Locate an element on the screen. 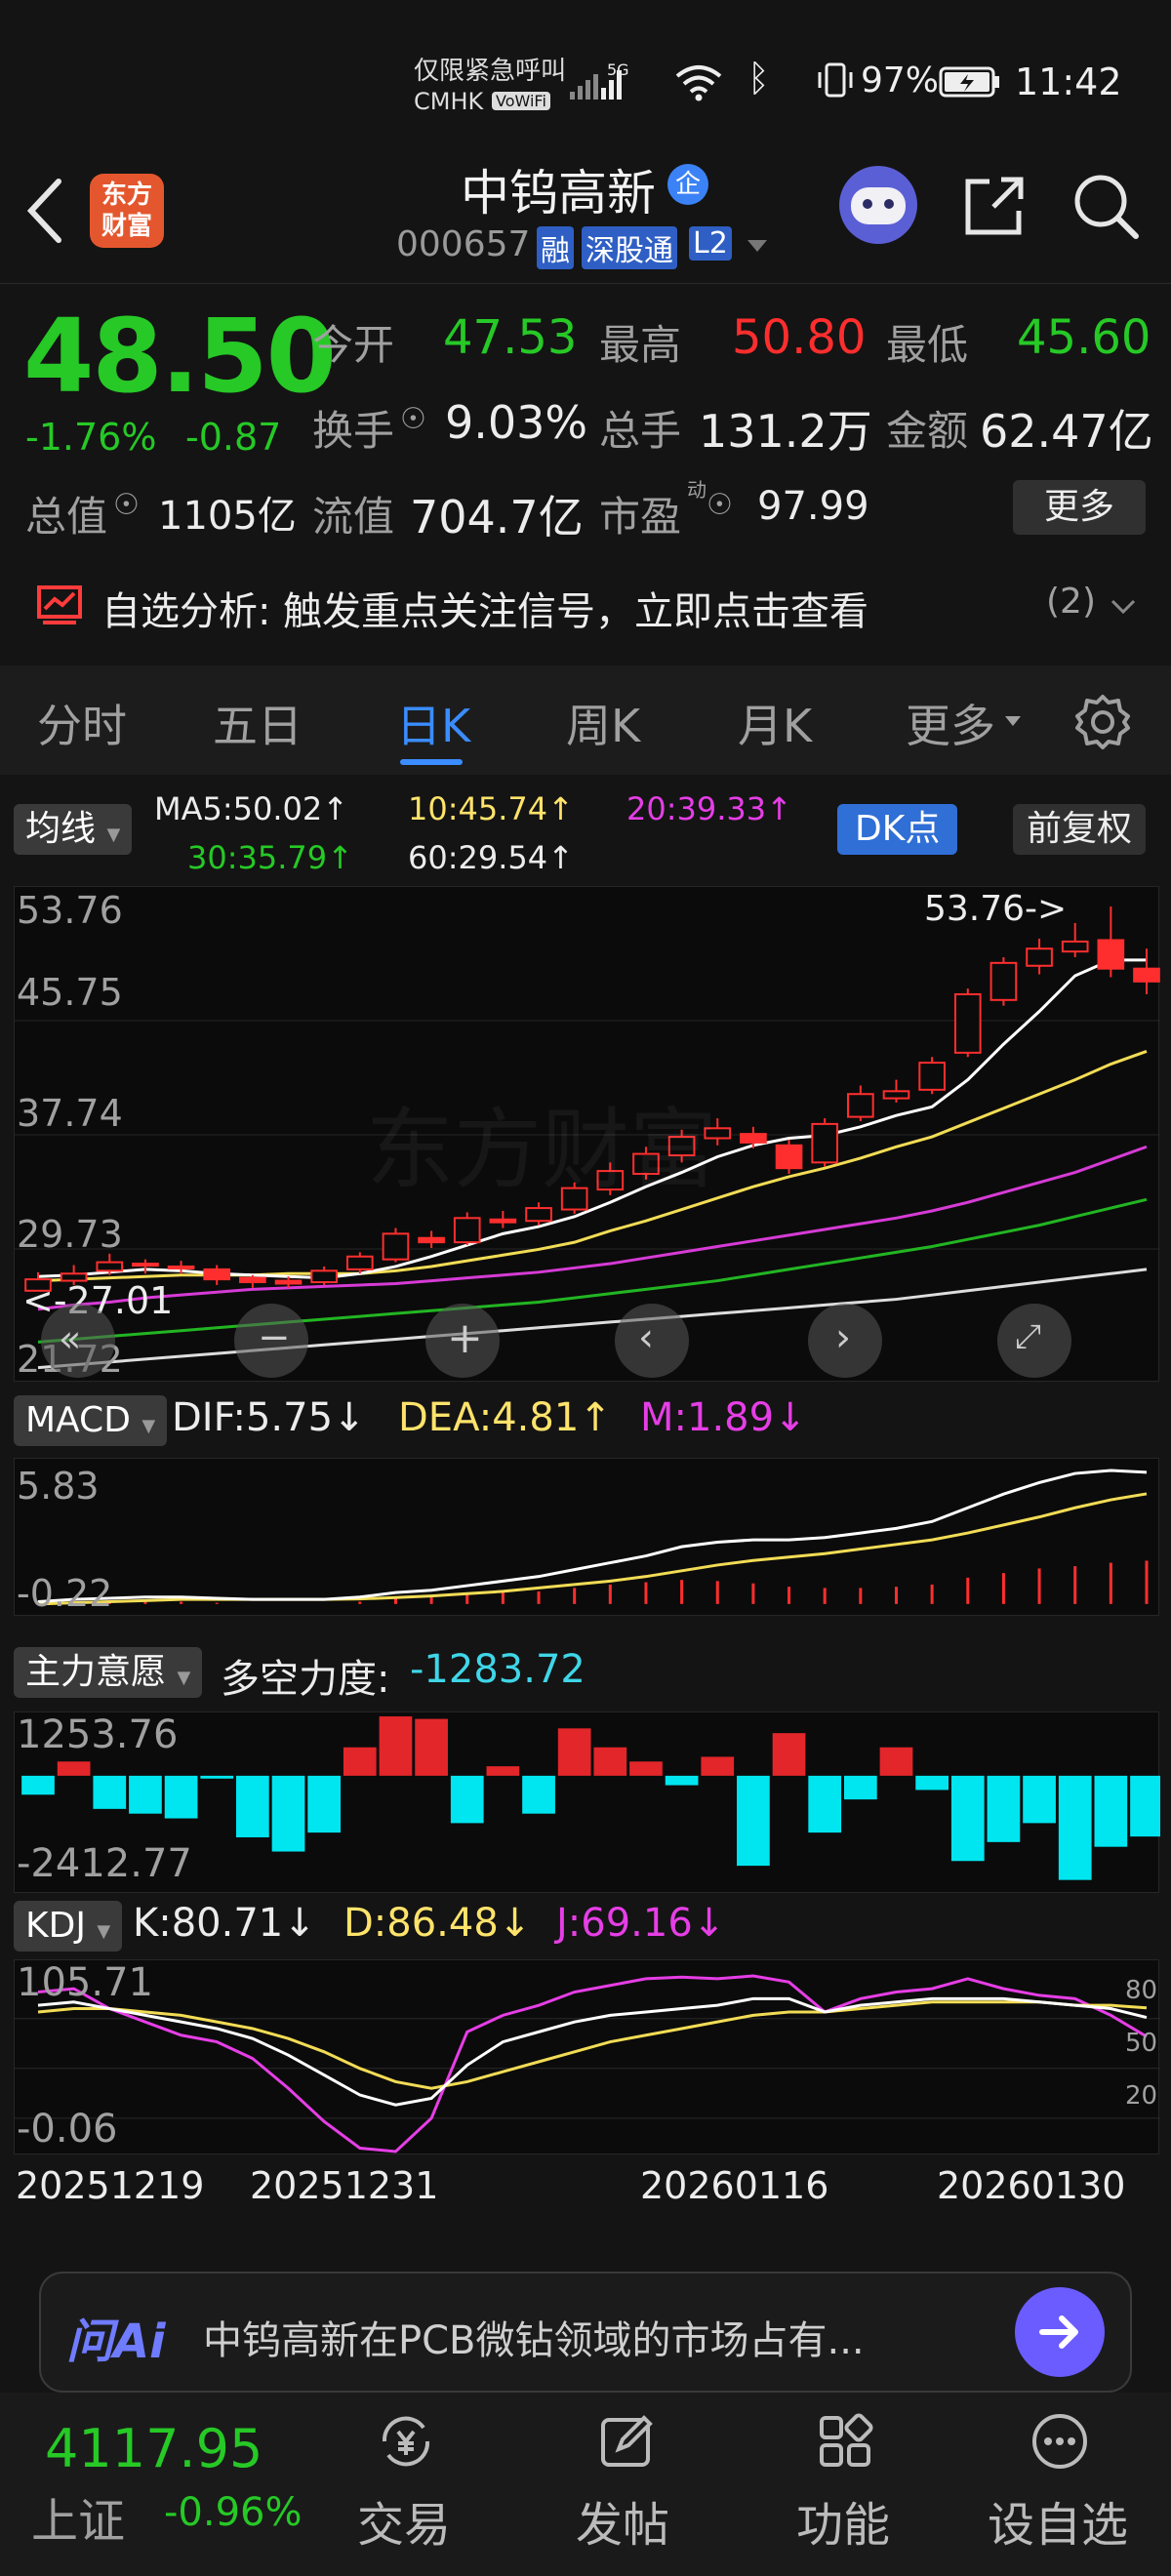 The image size is (1171, 2576). chevron-right-icon: › is located at coordinates (843, 1337).